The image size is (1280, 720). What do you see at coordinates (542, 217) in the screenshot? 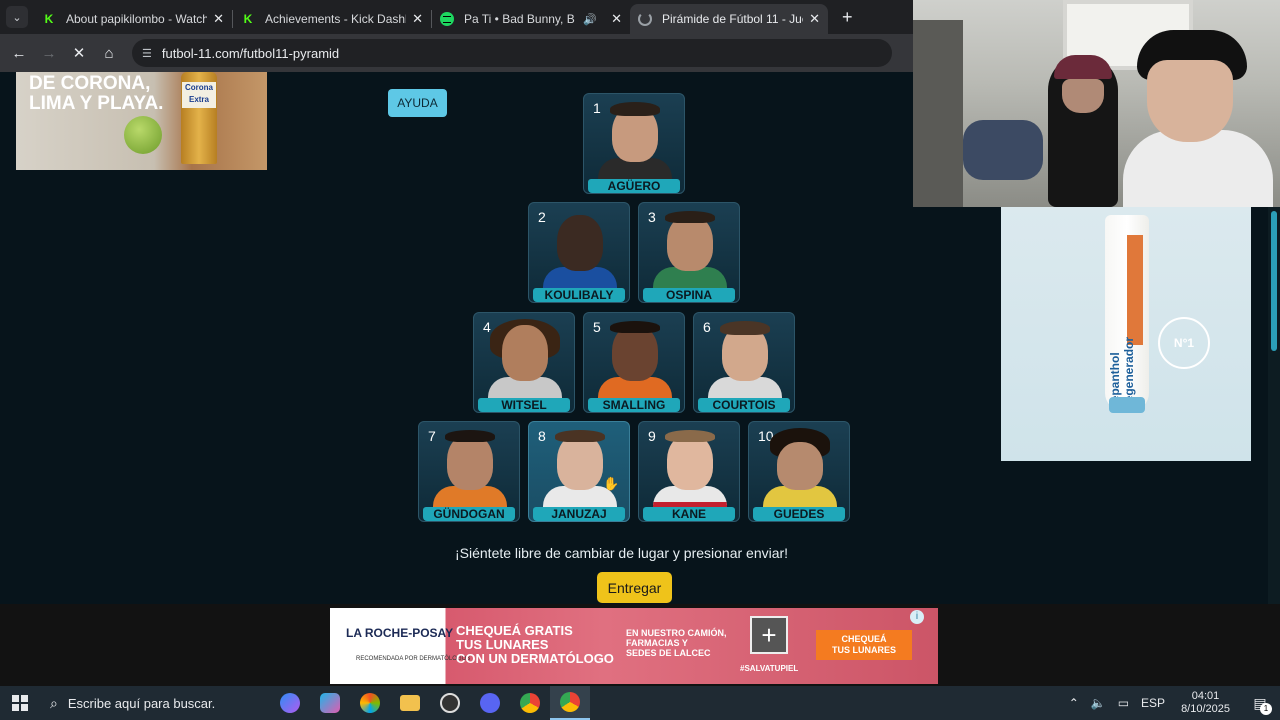
I see `card-number: 2` at bounding box center [542, 217].